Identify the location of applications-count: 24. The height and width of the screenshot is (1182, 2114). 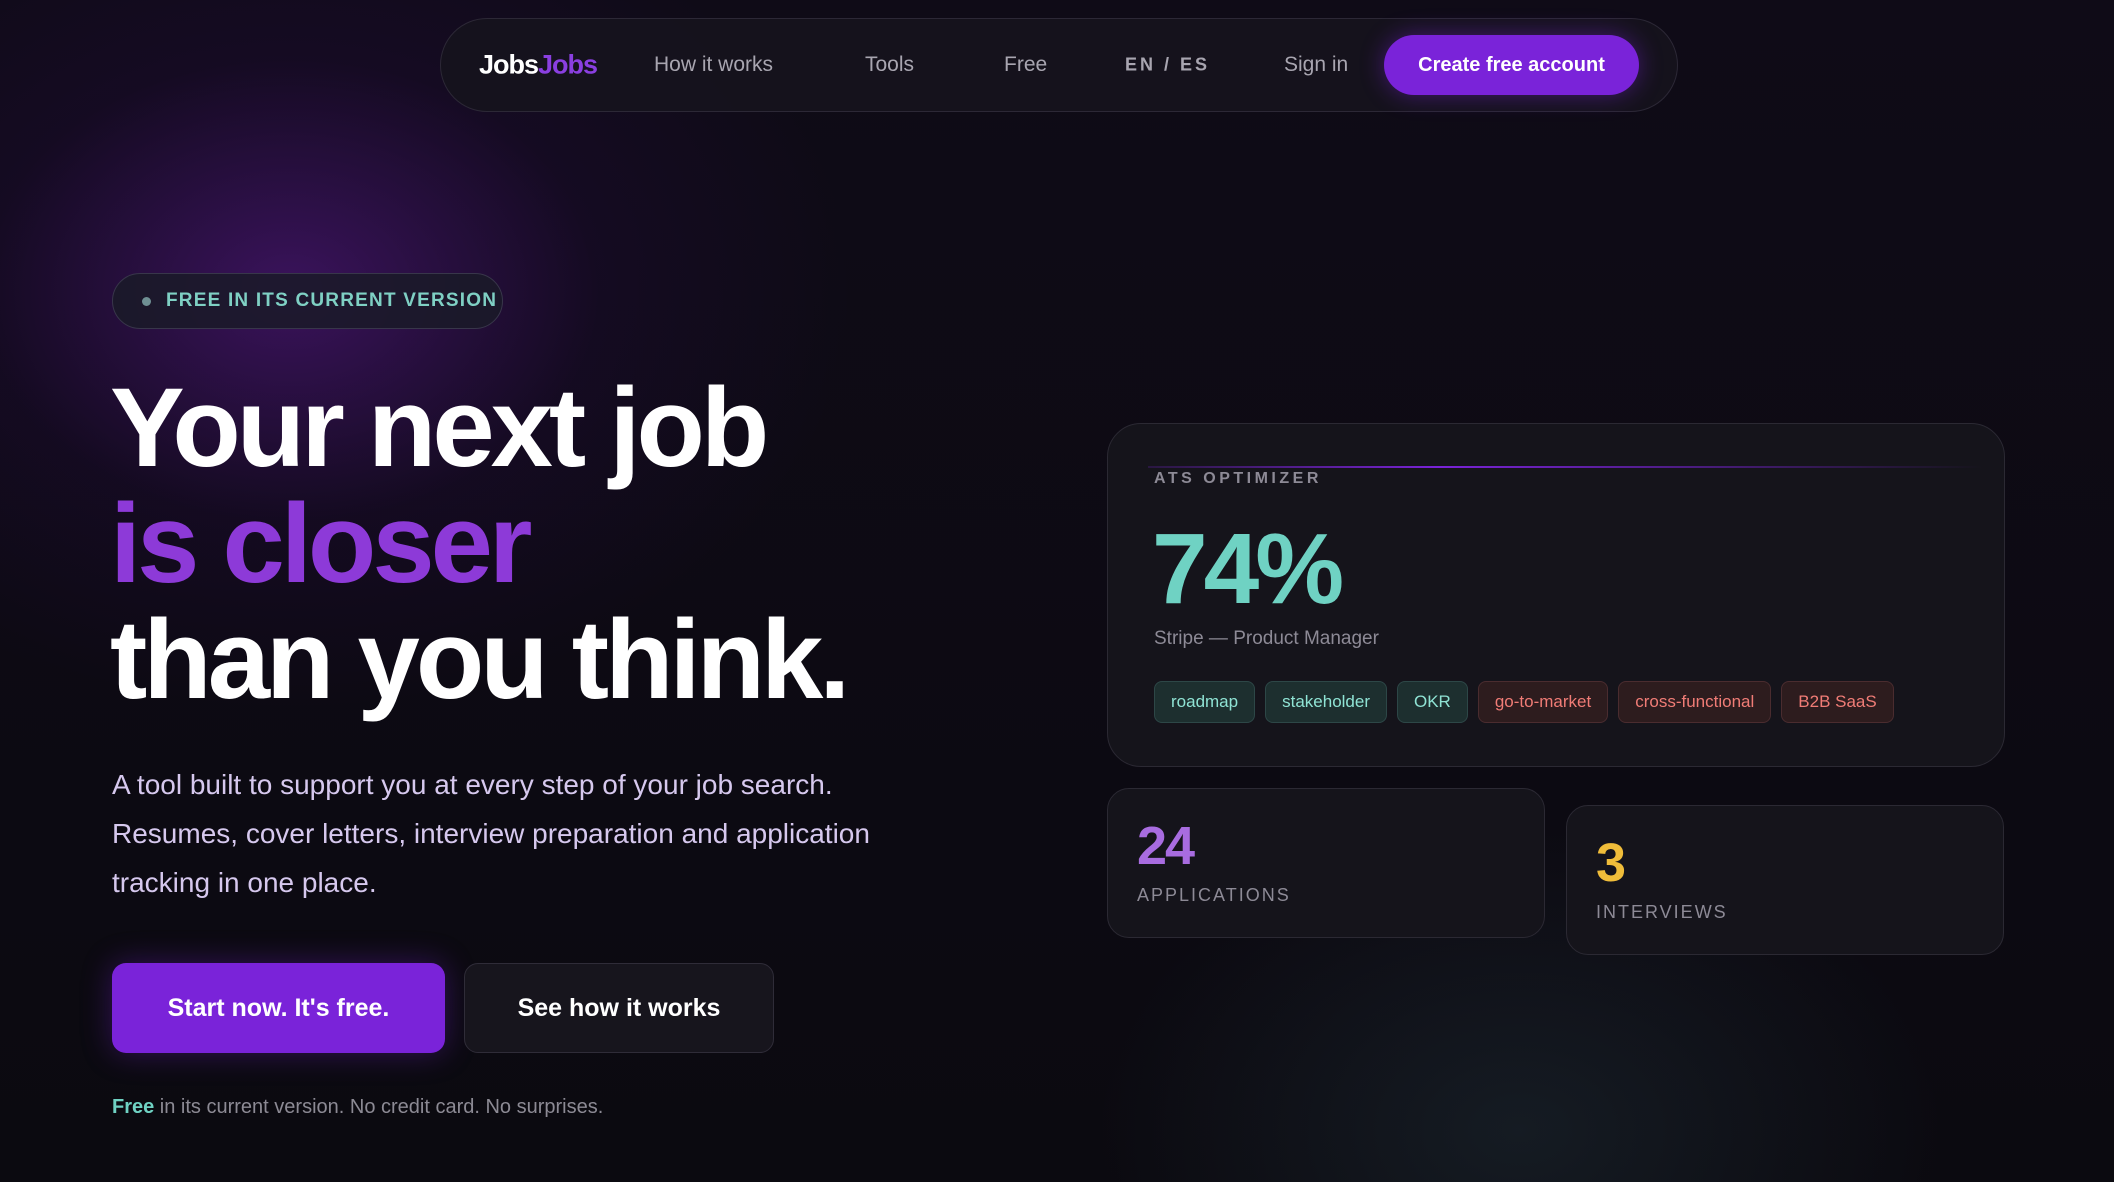
(1166, 846).